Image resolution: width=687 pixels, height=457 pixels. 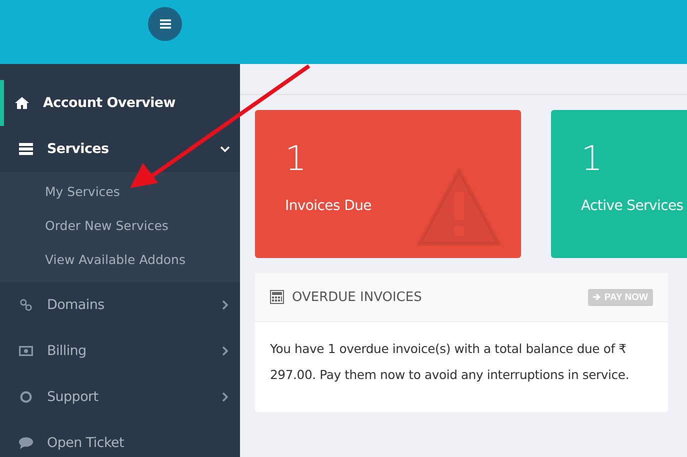 I want to click on home-icon, so click(x=22, y=103).